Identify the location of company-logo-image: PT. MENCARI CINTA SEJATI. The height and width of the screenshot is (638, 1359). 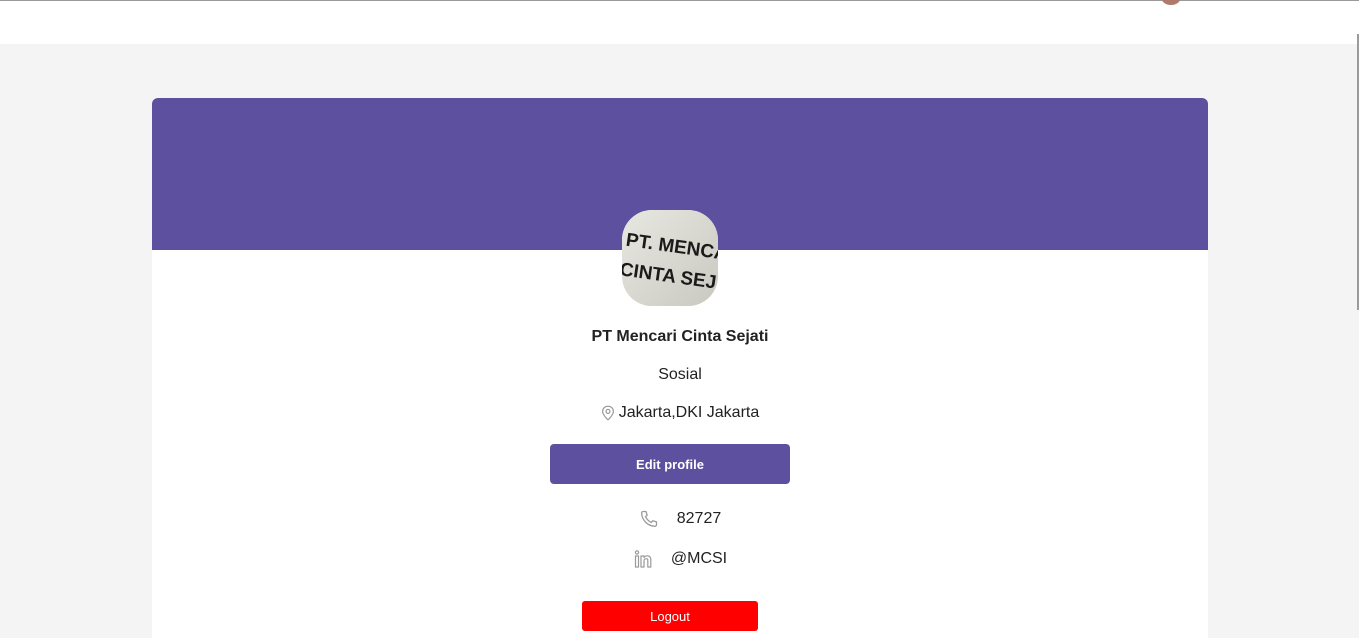
(670, 258).